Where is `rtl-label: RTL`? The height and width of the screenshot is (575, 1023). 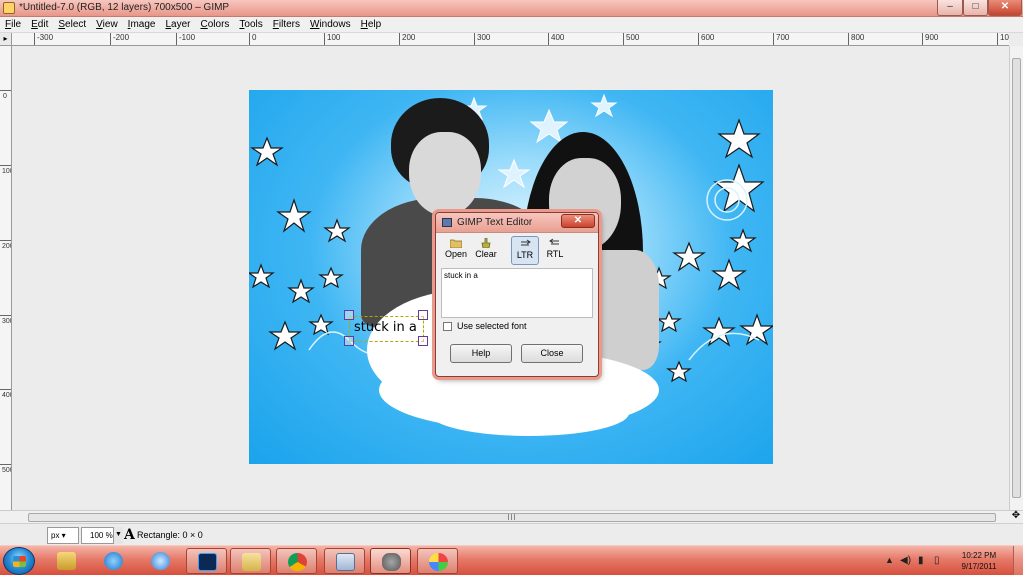 rtl-label: RTL is located at coordinates (555, 254).